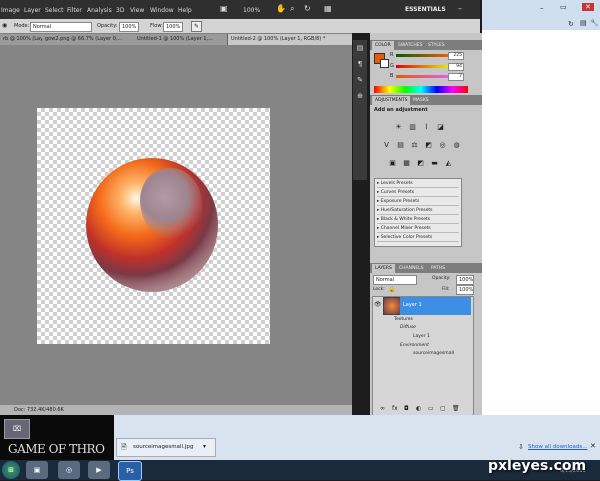 Image resolution: width=600 pixels, height=481 pixels. Describe the element at coordinates (185, 10) in the screenshot. I see `menu-help: Help` at that location.